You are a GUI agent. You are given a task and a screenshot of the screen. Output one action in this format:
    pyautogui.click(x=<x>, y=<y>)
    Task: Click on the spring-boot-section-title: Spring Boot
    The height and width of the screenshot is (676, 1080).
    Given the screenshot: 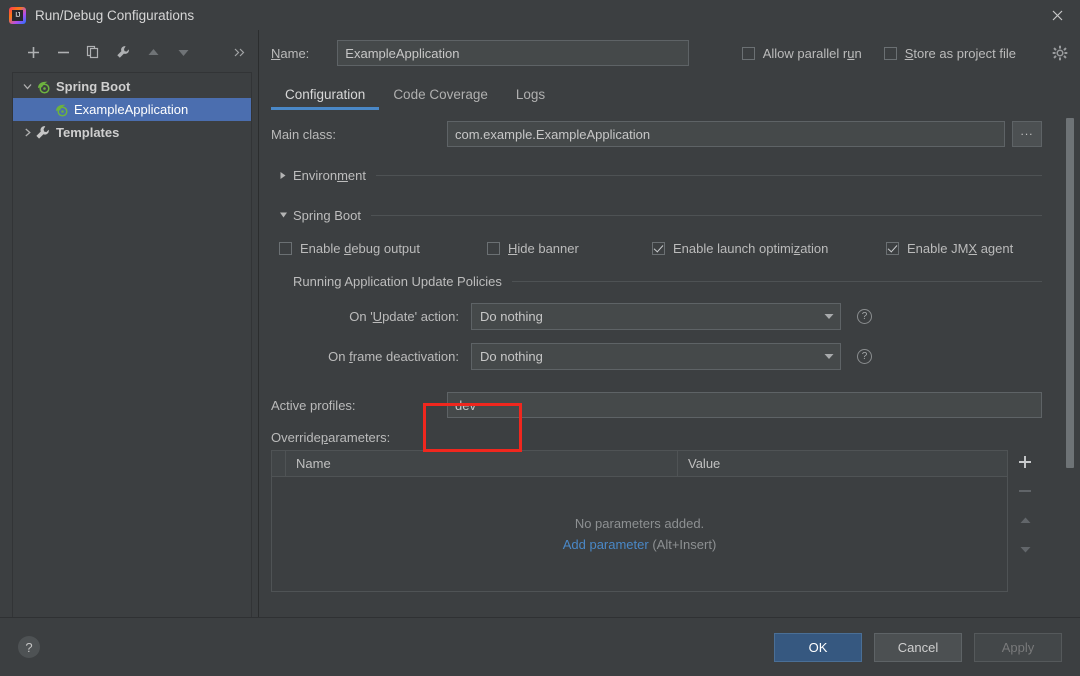 What is the action you would take?
    pyautogui.click(x=327, y=215)
    